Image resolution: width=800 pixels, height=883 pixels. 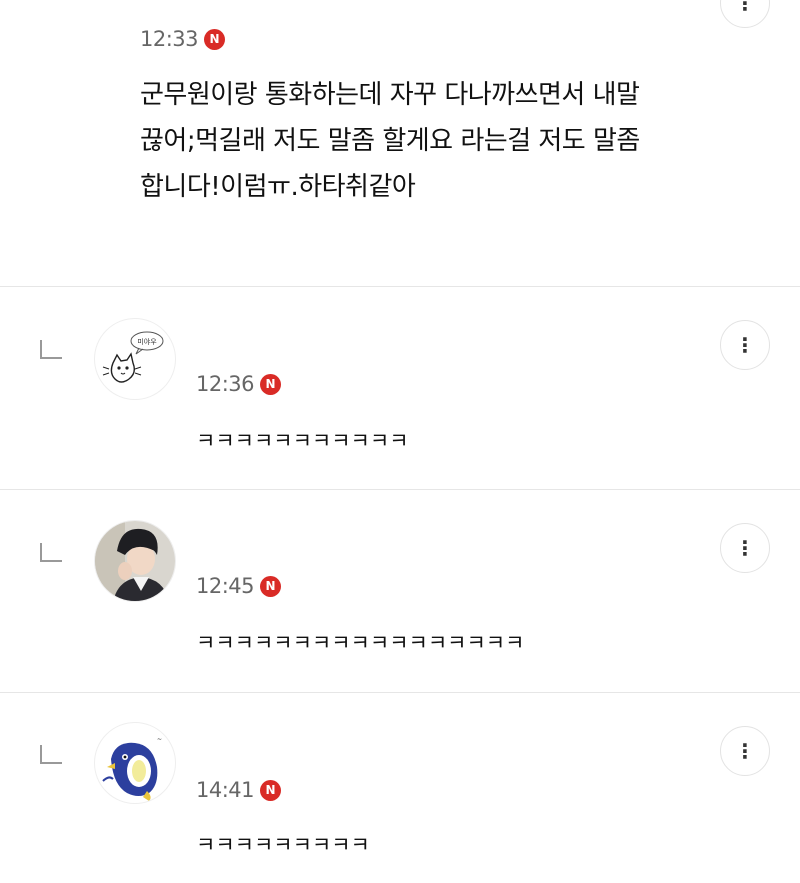 I want to click on man-portrait-avatar, so click(x=135, y=561).